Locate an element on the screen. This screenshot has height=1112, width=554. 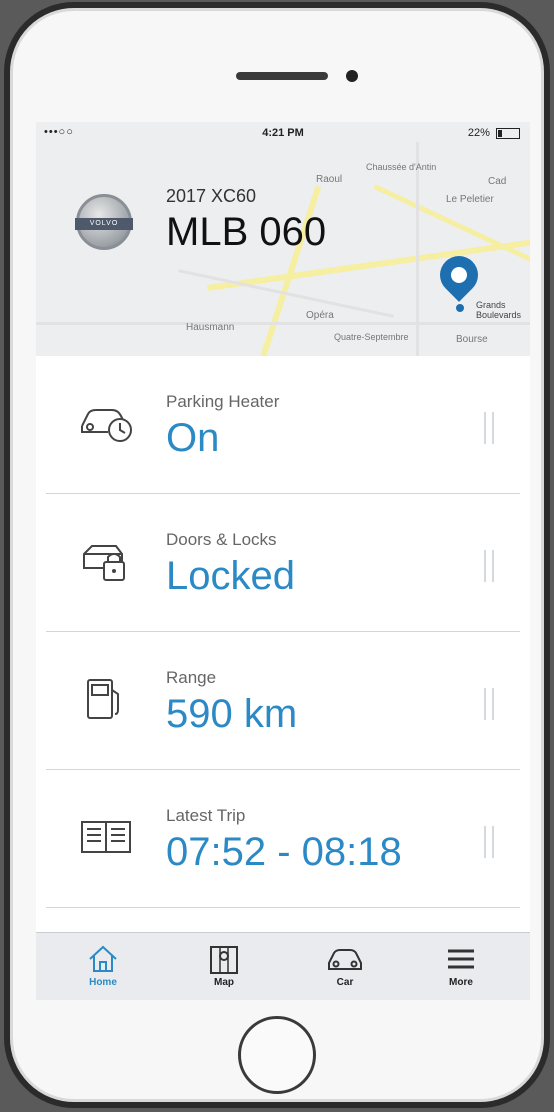
map-label: Le Peletier is located at coordinates (470, 199).